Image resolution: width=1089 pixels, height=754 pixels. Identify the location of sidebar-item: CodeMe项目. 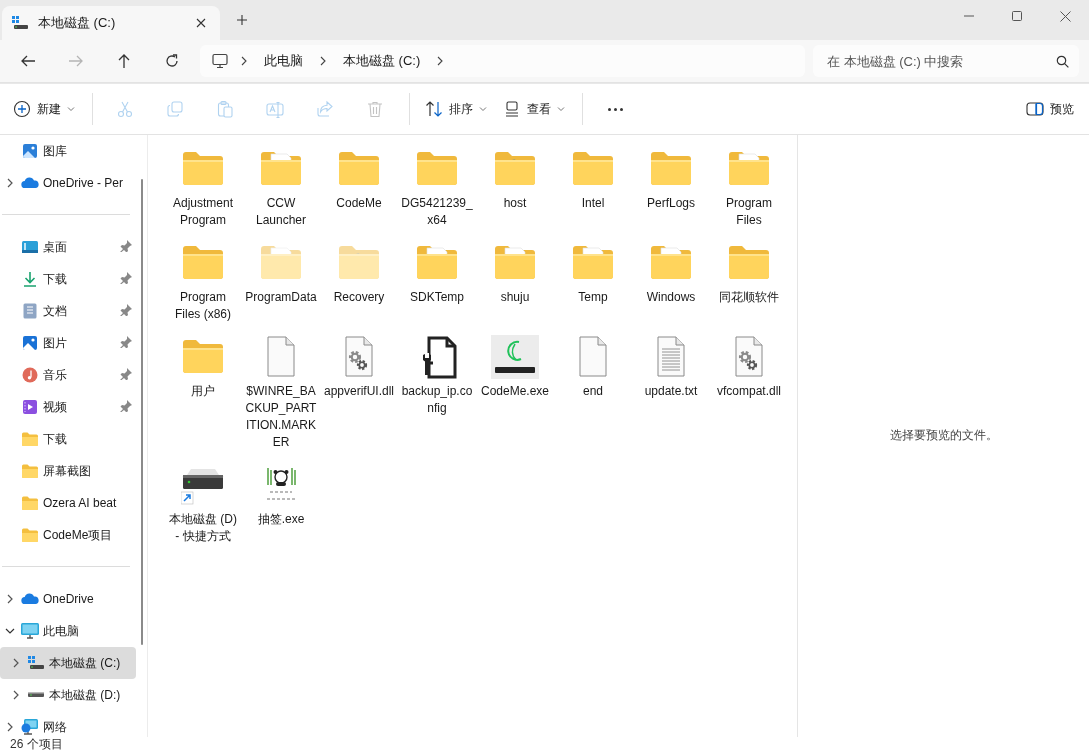
(68, 535).